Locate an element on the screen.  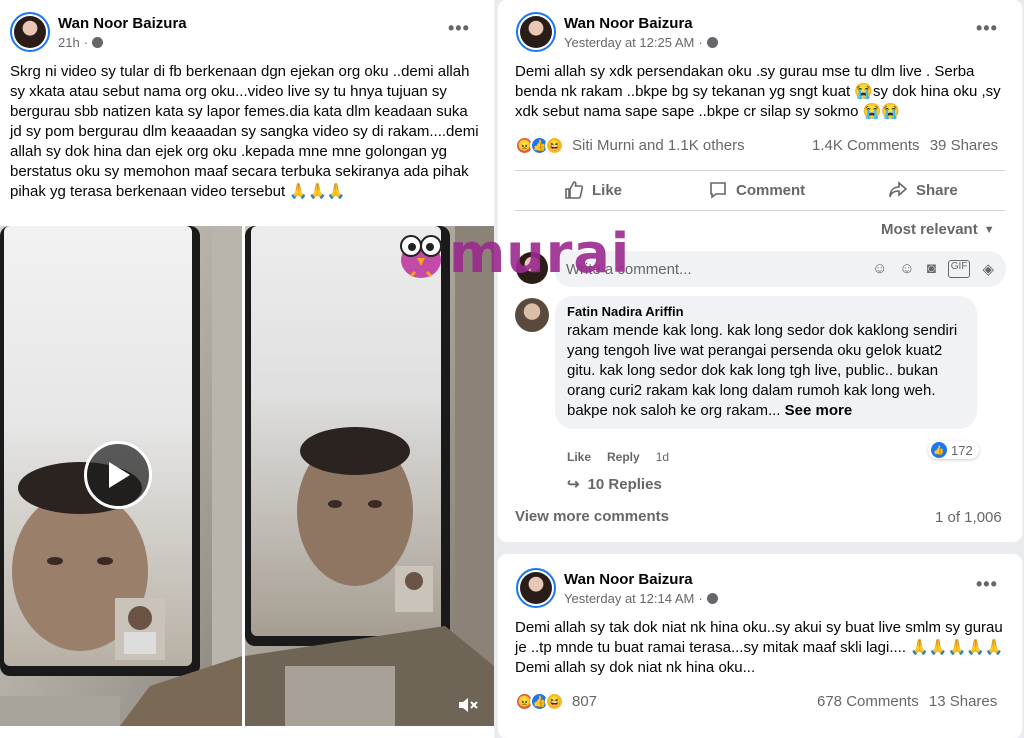
share-icon is located at coordinates (898, 189).